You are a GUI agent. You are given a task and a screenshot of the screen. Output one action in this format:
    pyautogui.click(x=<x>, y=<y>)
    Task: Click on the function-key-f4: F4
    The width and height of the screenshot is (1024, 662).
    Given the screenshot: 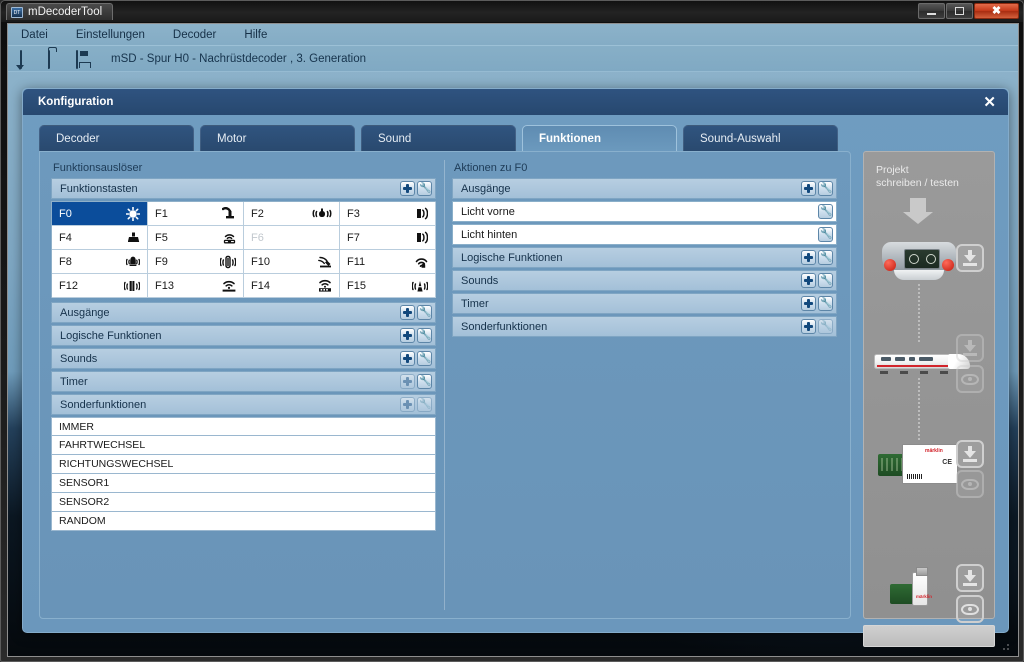 What is the action you would take?
    pyautogui.click(x=100, y=238)
    